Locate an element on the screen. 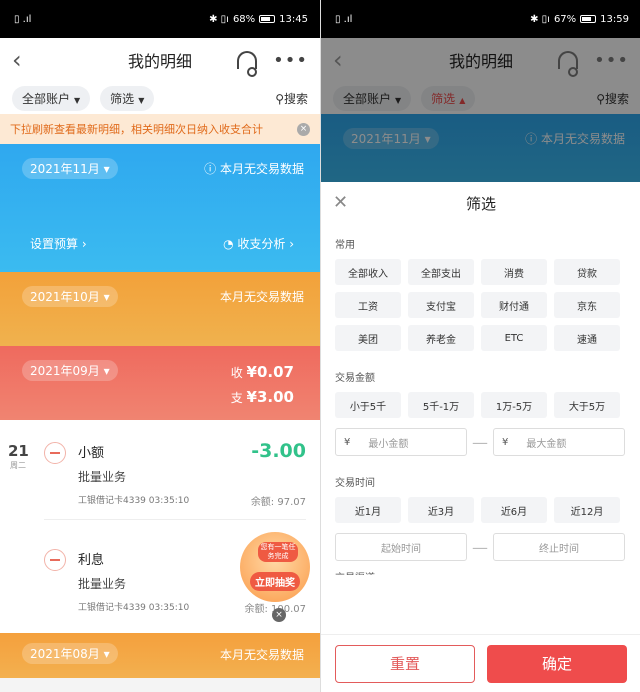  start-time-input: 起始时间 is located at coordinates (401, 547).